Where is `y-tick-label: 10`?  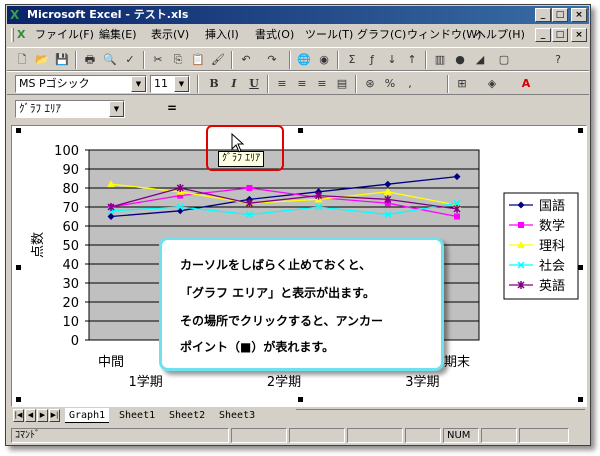 y-tick-label: 10 is located at coordinates (70, 322).